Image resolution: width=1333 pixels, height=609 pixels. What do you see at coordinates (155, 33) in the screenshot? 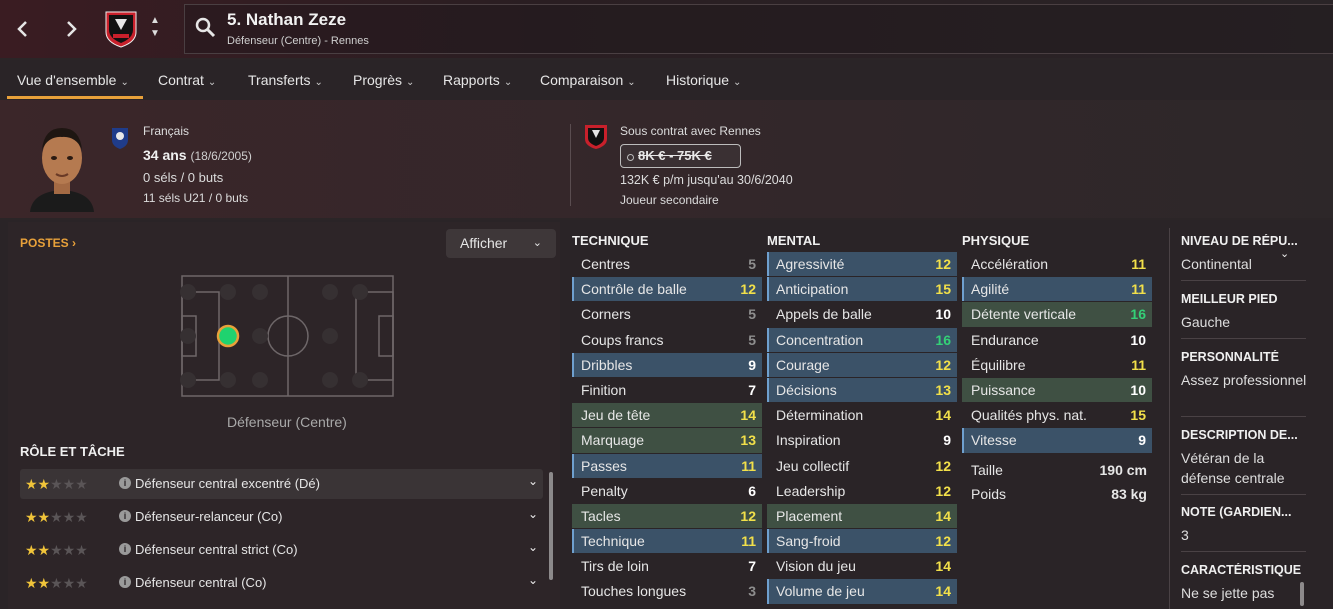
I see `chevron-down-icon: ▼` at bounding box center [155, 33].